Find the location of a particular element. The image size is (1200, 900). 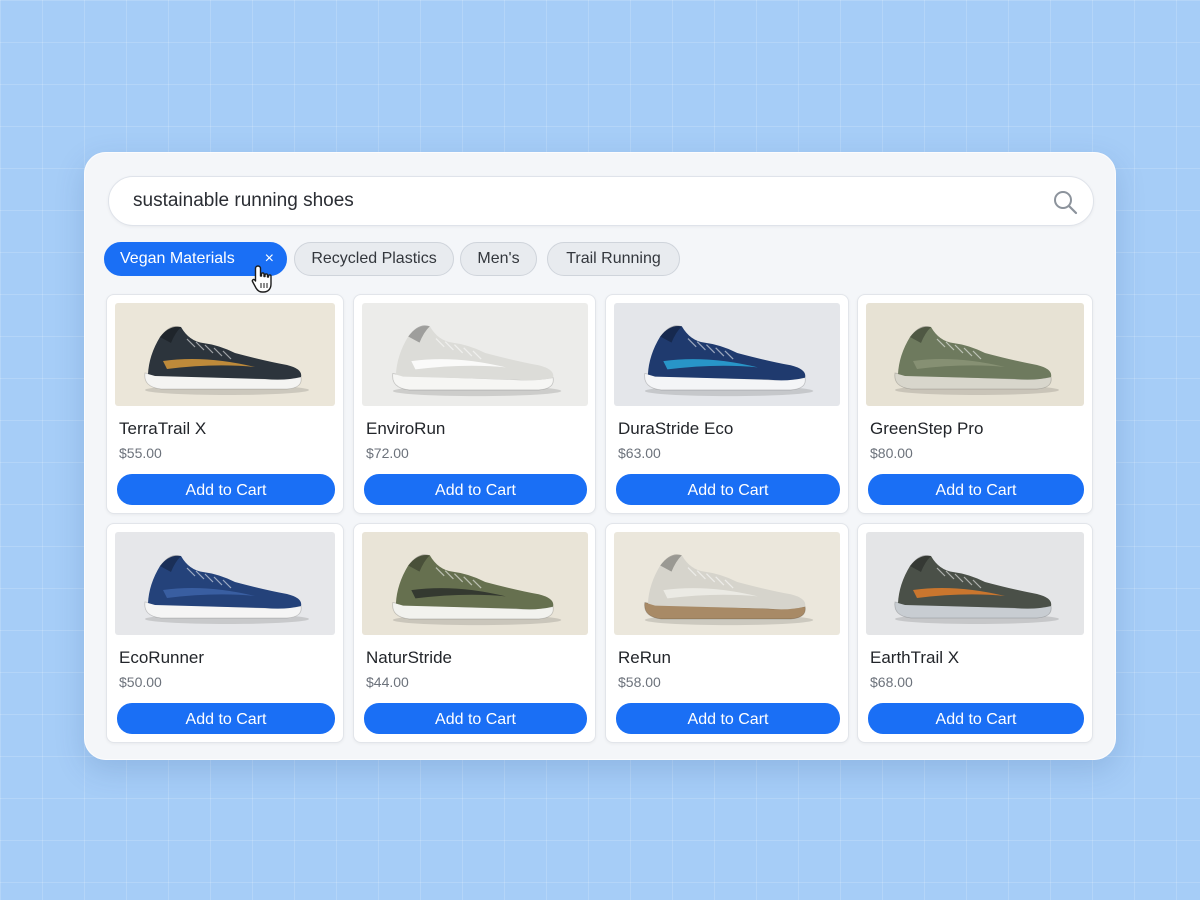

product-price: $63.00 is located at coordinates (639, 453).